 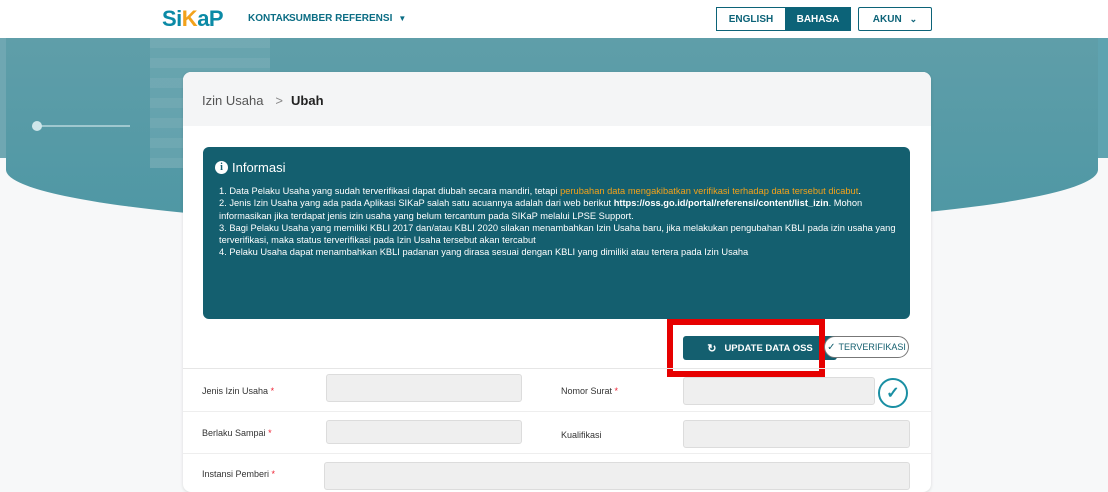 What do you see at coordinates (402, 18) in the screenshot?
I see `caret-down-icon: ▼` at bounding box center [402, 18].